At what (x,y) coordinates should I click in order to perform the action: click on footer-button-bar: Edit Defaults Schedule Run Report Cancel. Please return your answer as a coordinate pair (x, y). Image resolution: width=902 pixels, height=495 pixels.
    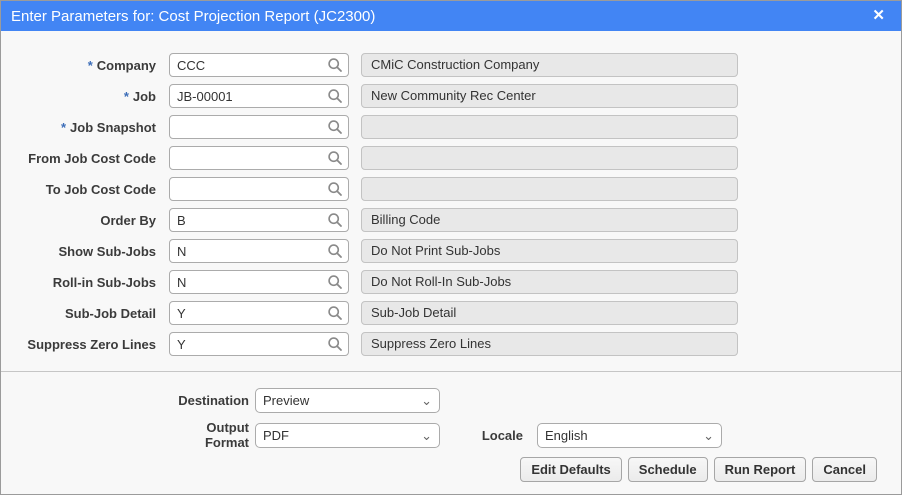
    Looking at the image, I should click on (451, 475).